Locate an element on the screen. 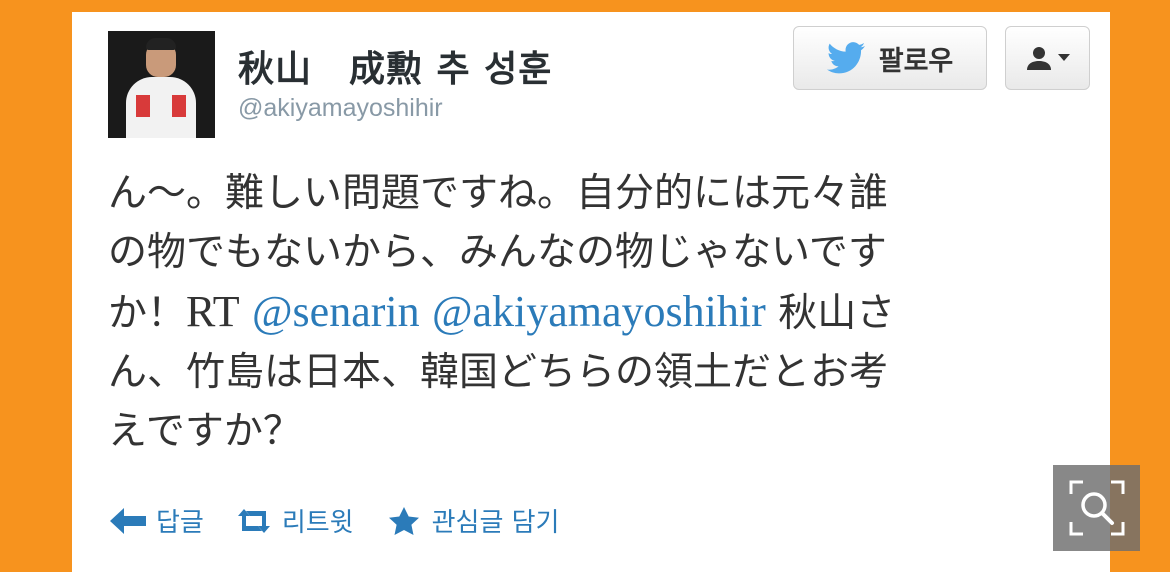 The height and width of the screenshot is (572, 1170). zoom-button is located at coordinates (1096, 508).